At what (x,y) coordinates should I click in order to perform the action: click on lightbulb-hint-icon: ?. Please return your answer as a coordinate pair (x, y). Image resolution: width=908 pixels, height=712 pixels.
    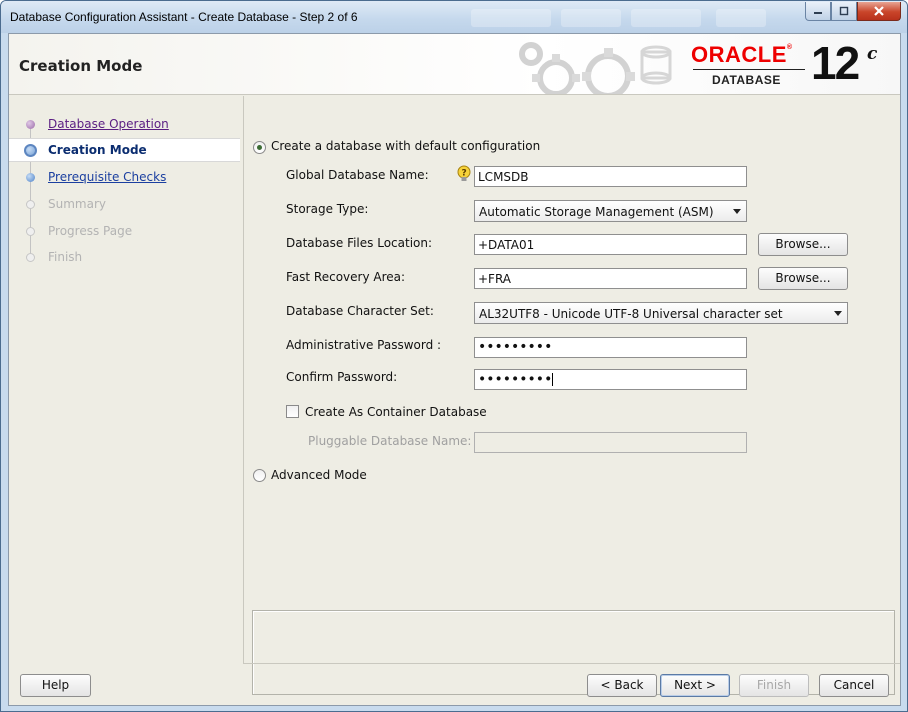
    Looking at the image, I should click on (464, 174).